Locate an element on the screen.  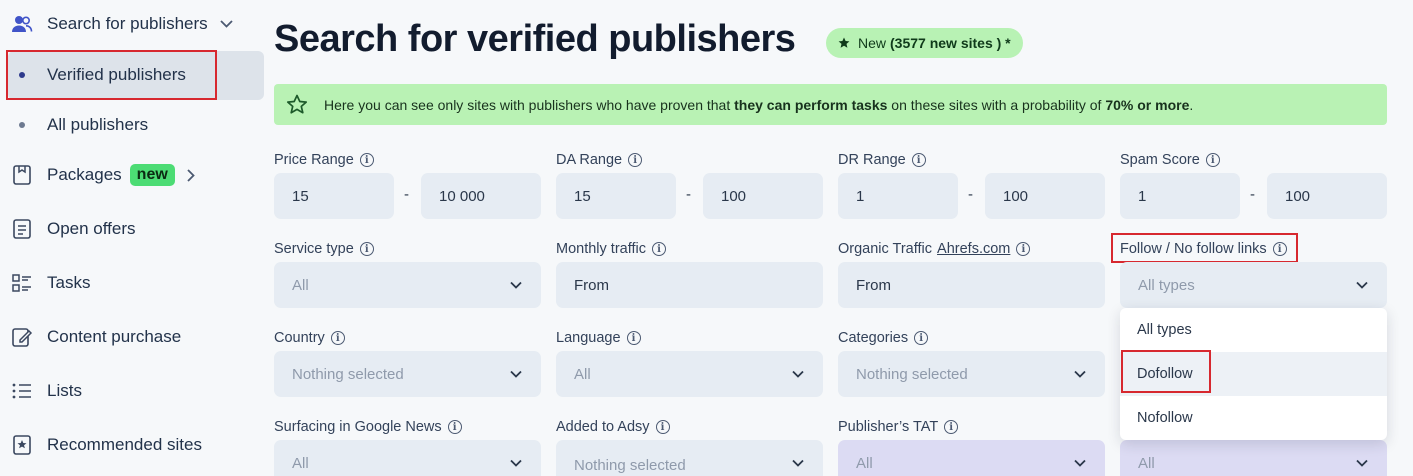
label-text: Organic Traffic is located at coordinates (885, 249).